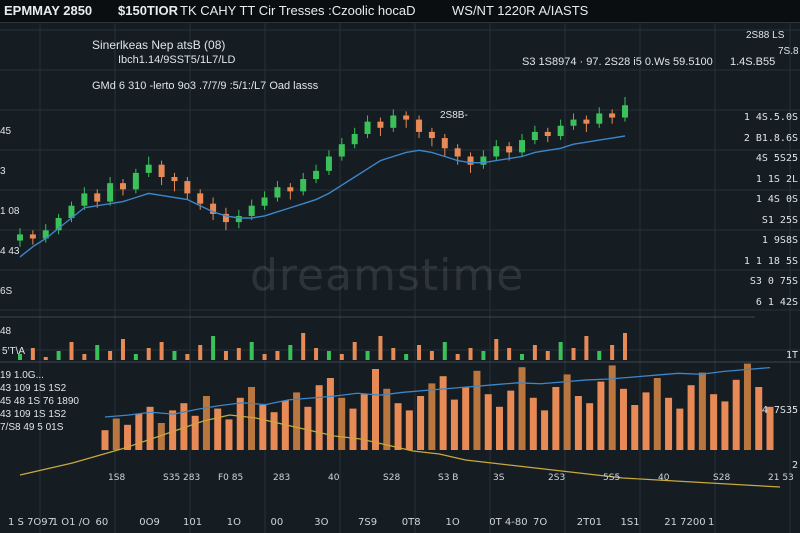 Image resolution: width=800 pixels, height=533 pixels. What do you see at coordinates (454, 115) in the screenshot?
I see `price-annotation: 2S8B-` at bounding box center [454, 115].